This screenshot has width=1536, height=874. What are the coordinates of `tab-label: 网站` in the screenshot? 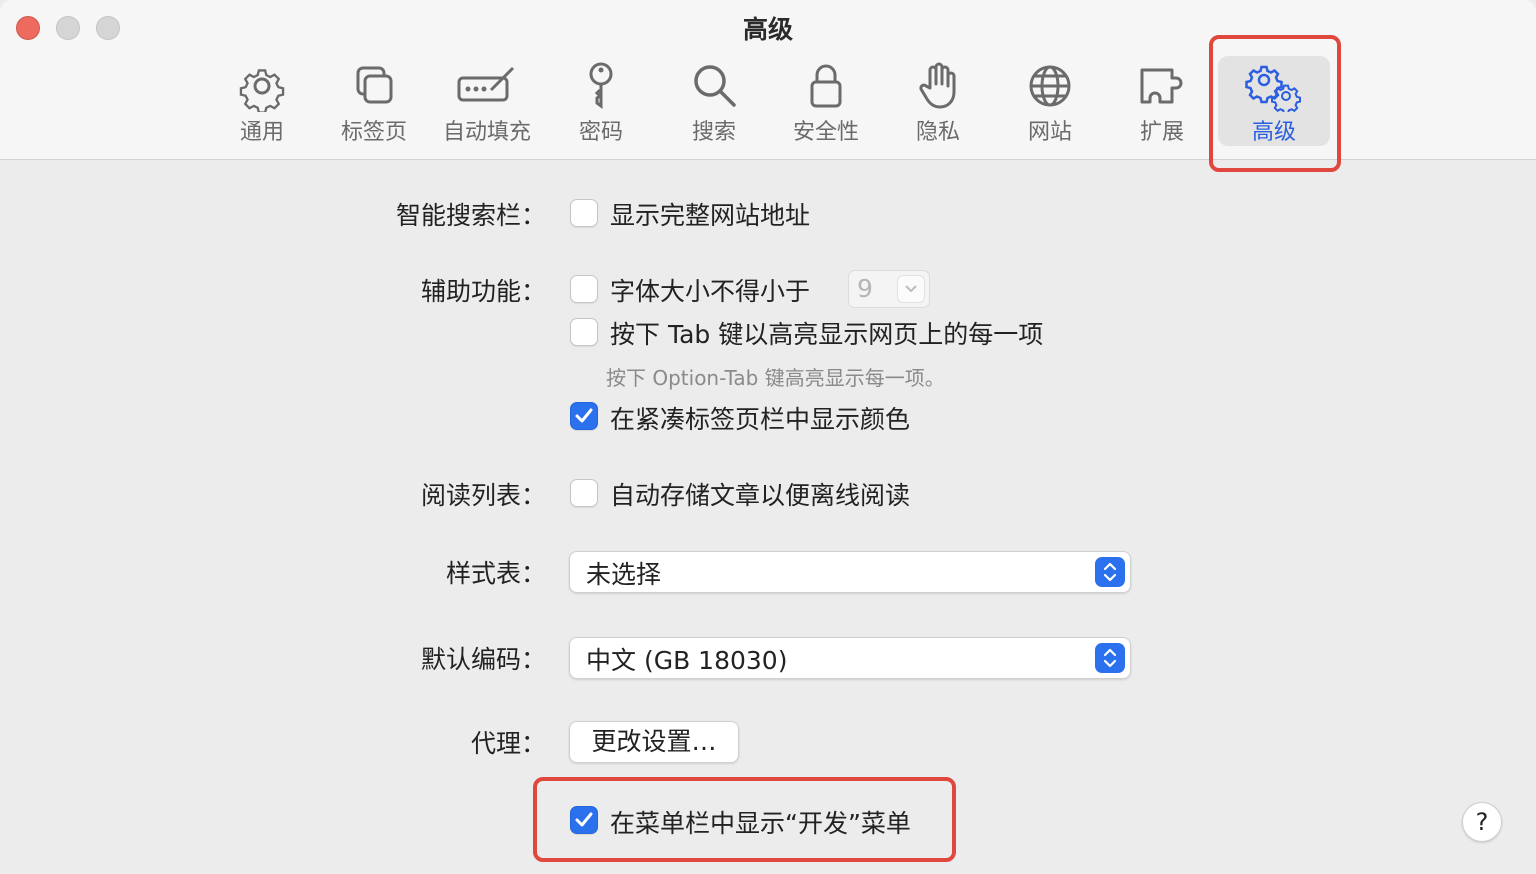 It's located at (1049, 132).